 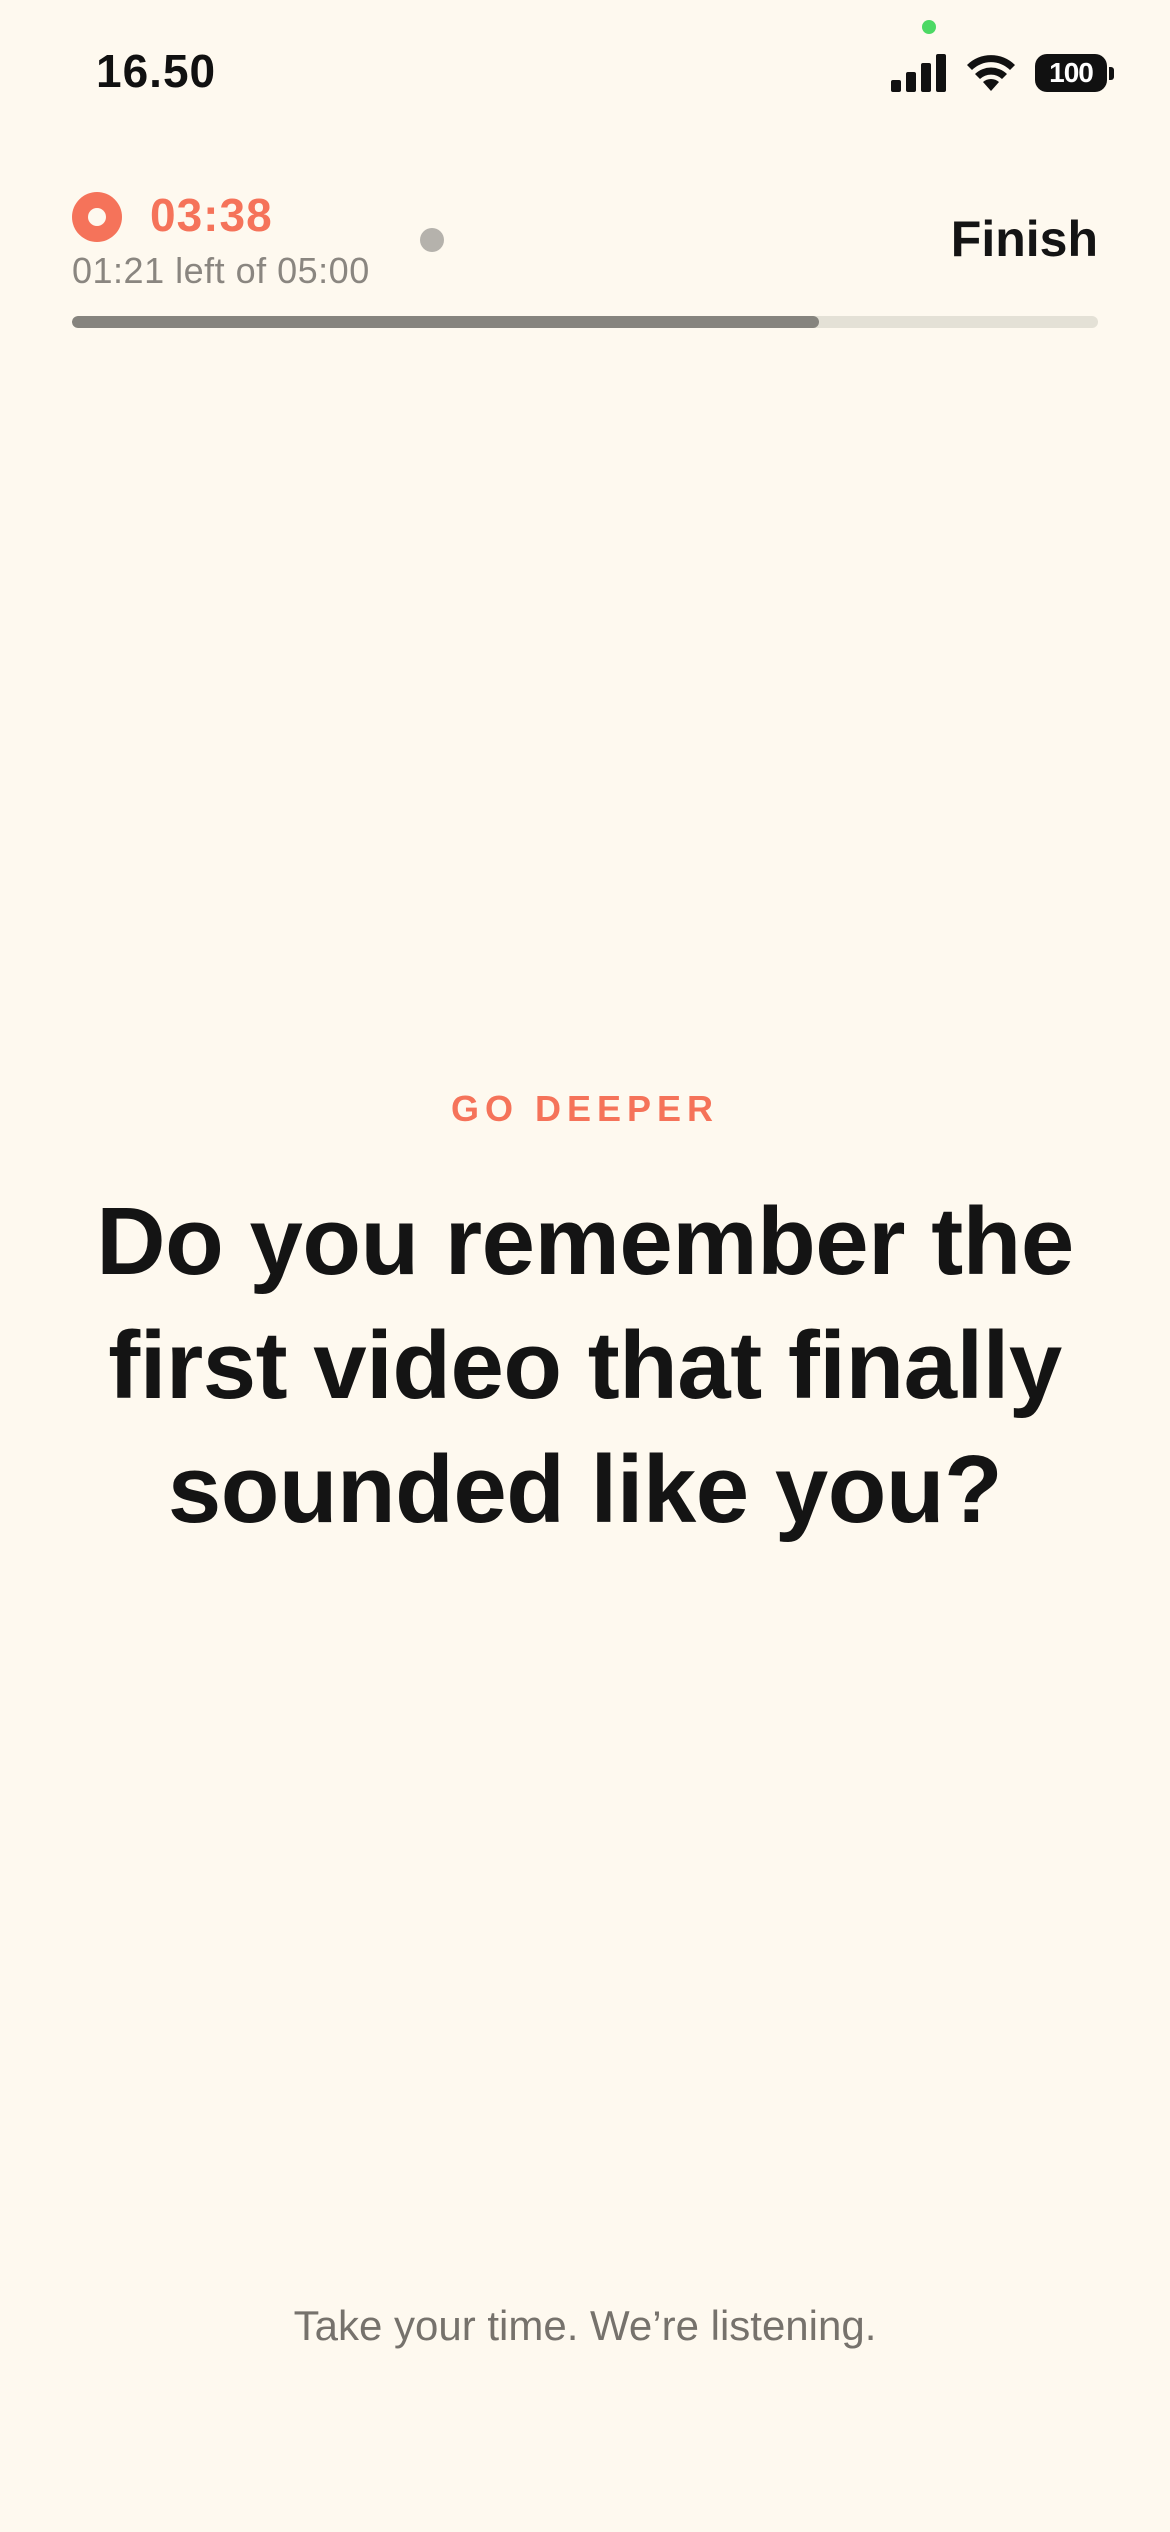 What do you see at coordinates (991, 73) in the screenshot?
I see `wifi-icon` at bounding box center [991, 73].